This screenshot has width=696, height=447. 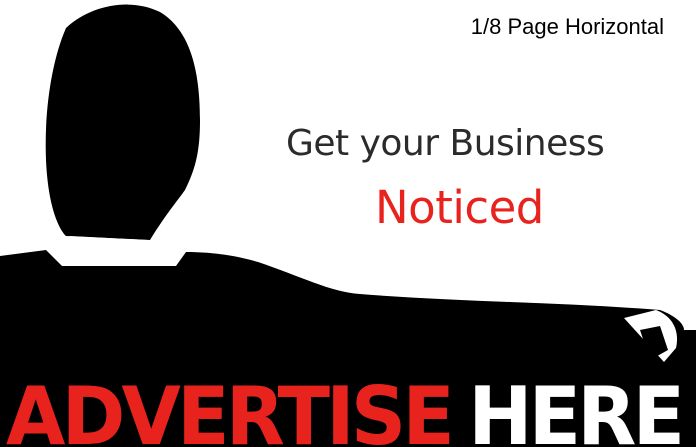 What do you see at coordinates (445, 143) in the screenshot?
I see `headline: Get your Business` at bounding box center [445, 143].